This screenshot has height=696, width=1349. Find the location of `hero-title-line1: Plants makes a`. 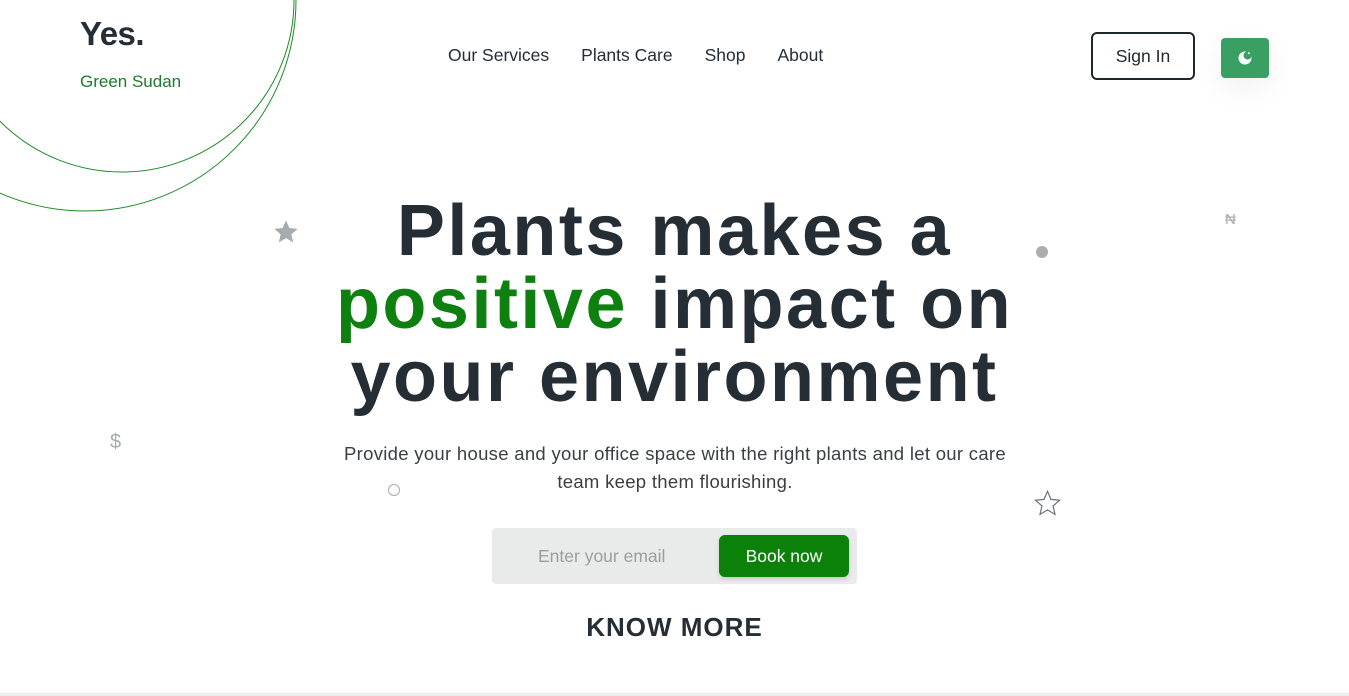

hero-title-line1: Plants makes a is located at coordinates (674, 231).